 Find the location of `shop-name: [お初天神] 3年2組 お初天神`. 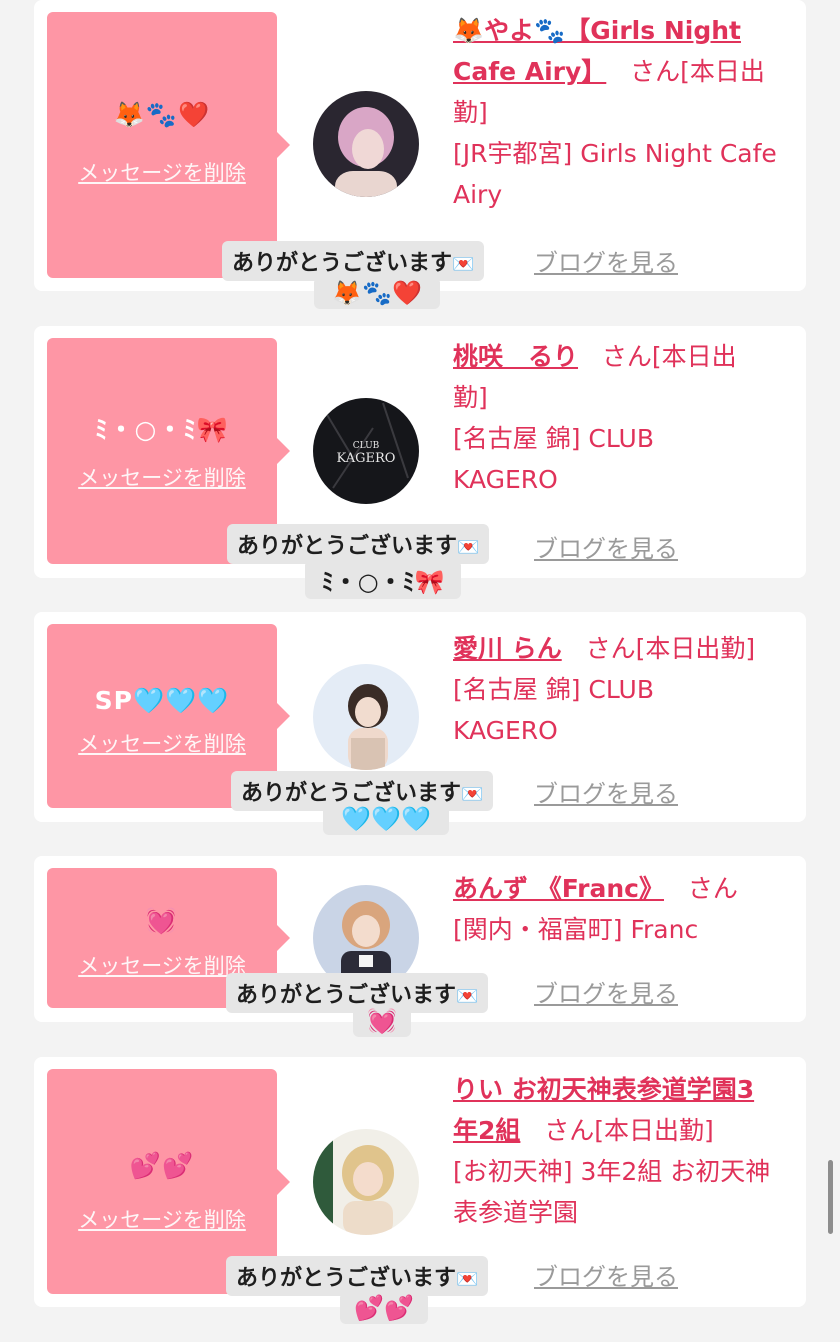

shop-name: [お初天神] 3年2組 お初天神 is located at coordinates (612, 1171).